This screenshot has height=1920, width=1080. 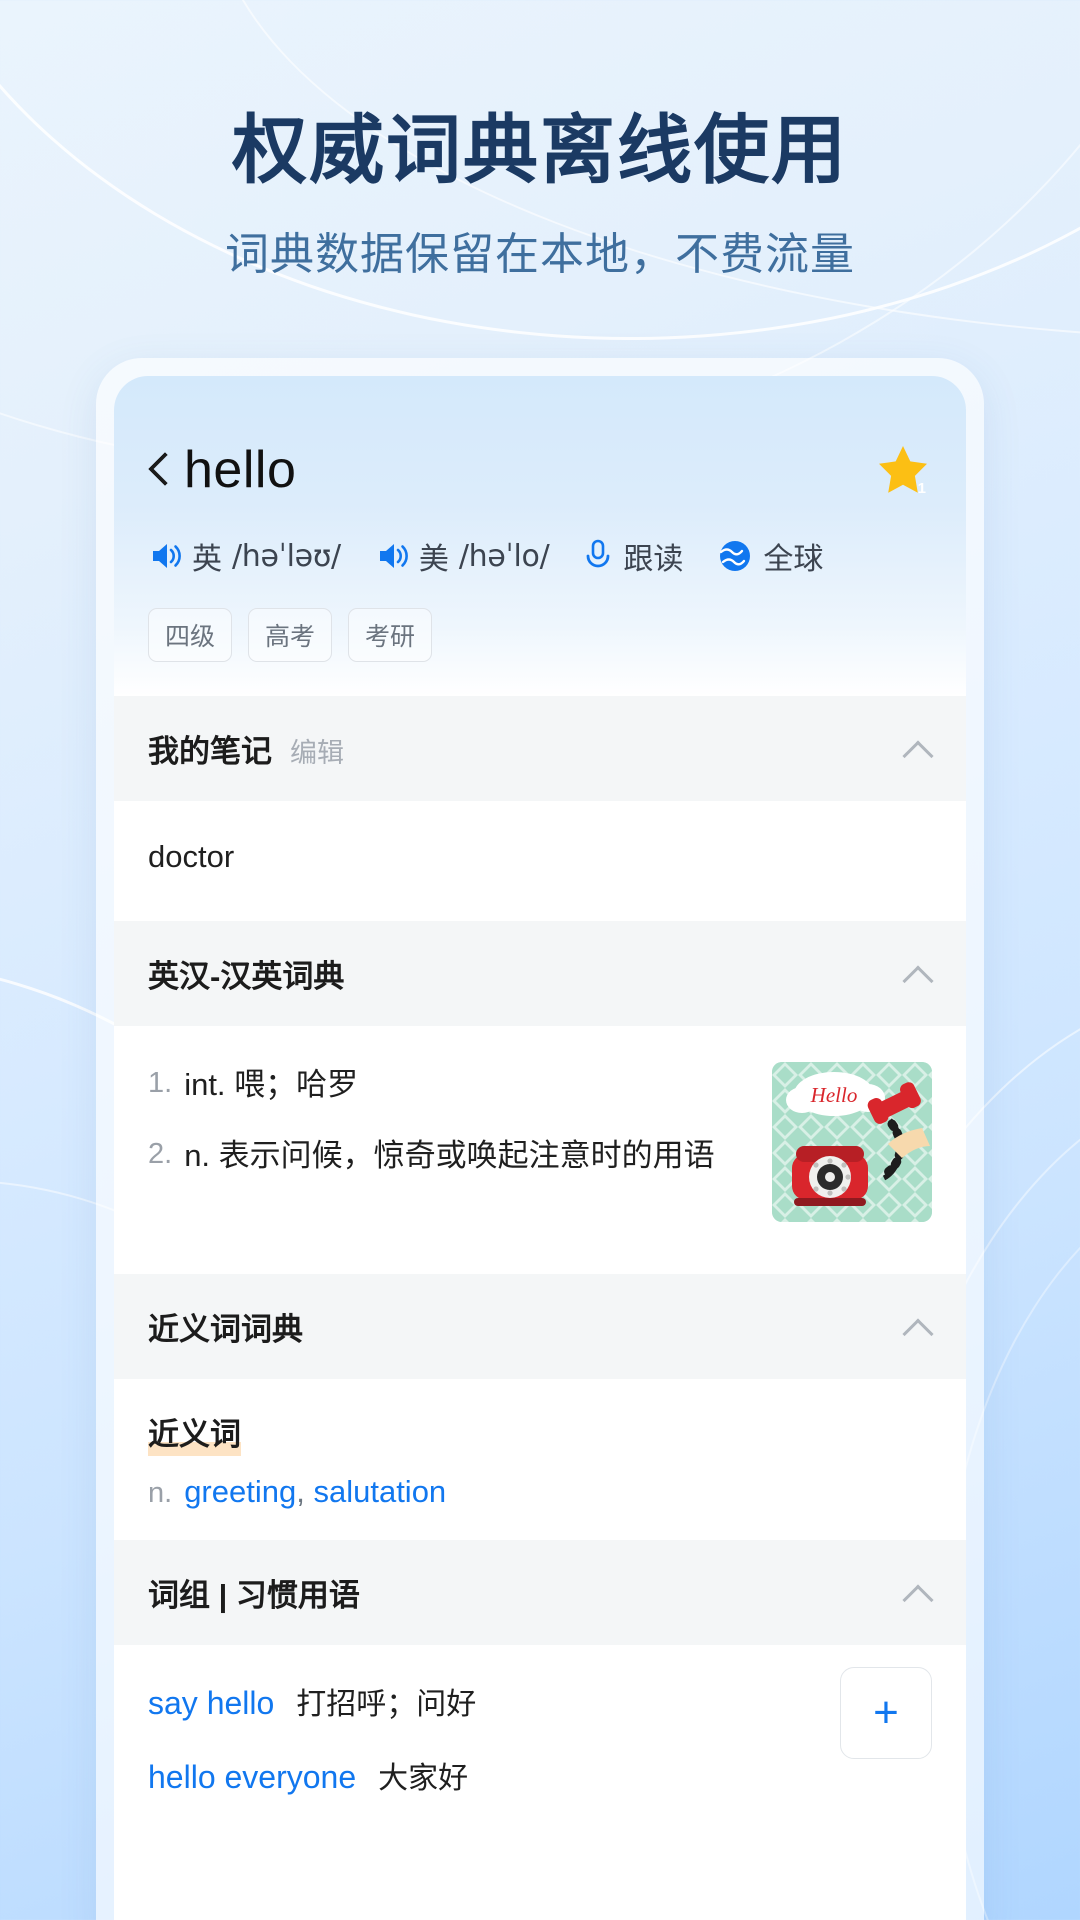 I want to click on section-header-phrases: 词组 | 习惯用语, so click(x=540, y=1592).